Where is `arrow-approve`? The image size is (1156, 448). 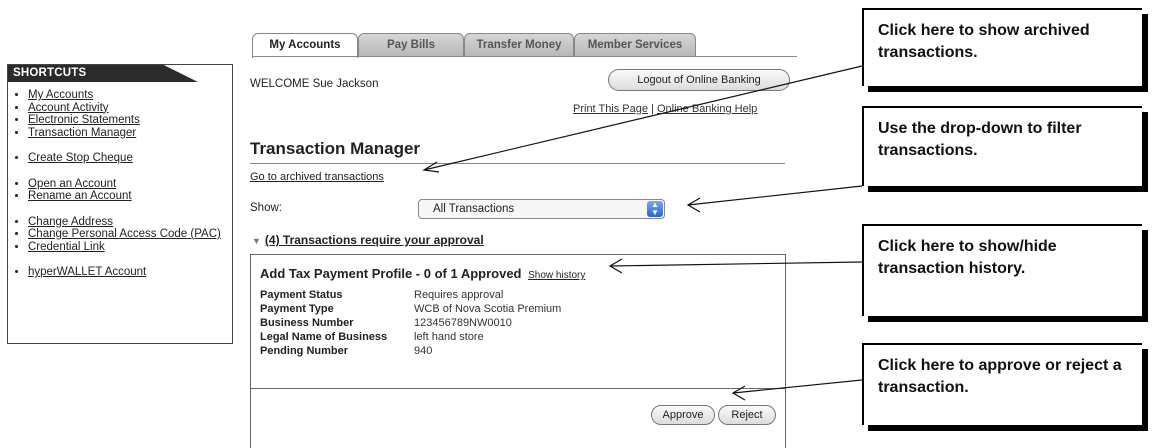 arrow-approve is located at coordinates (797, 386).